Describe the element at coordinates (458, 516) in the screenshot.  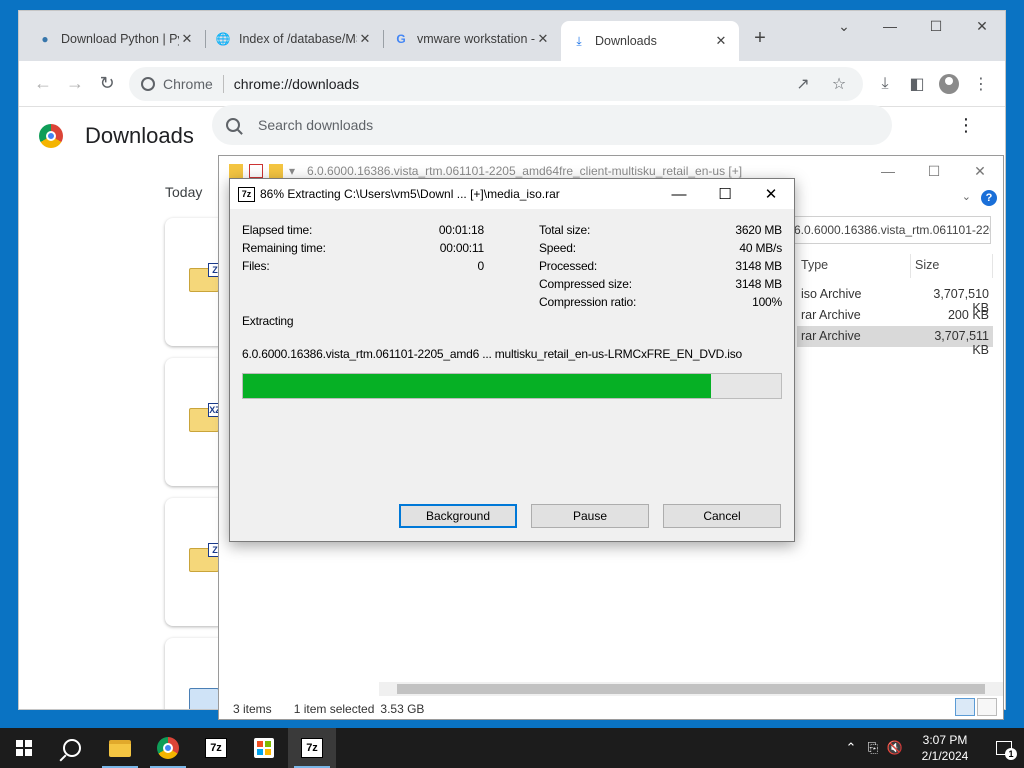
I see `background-button: Background` at that location.